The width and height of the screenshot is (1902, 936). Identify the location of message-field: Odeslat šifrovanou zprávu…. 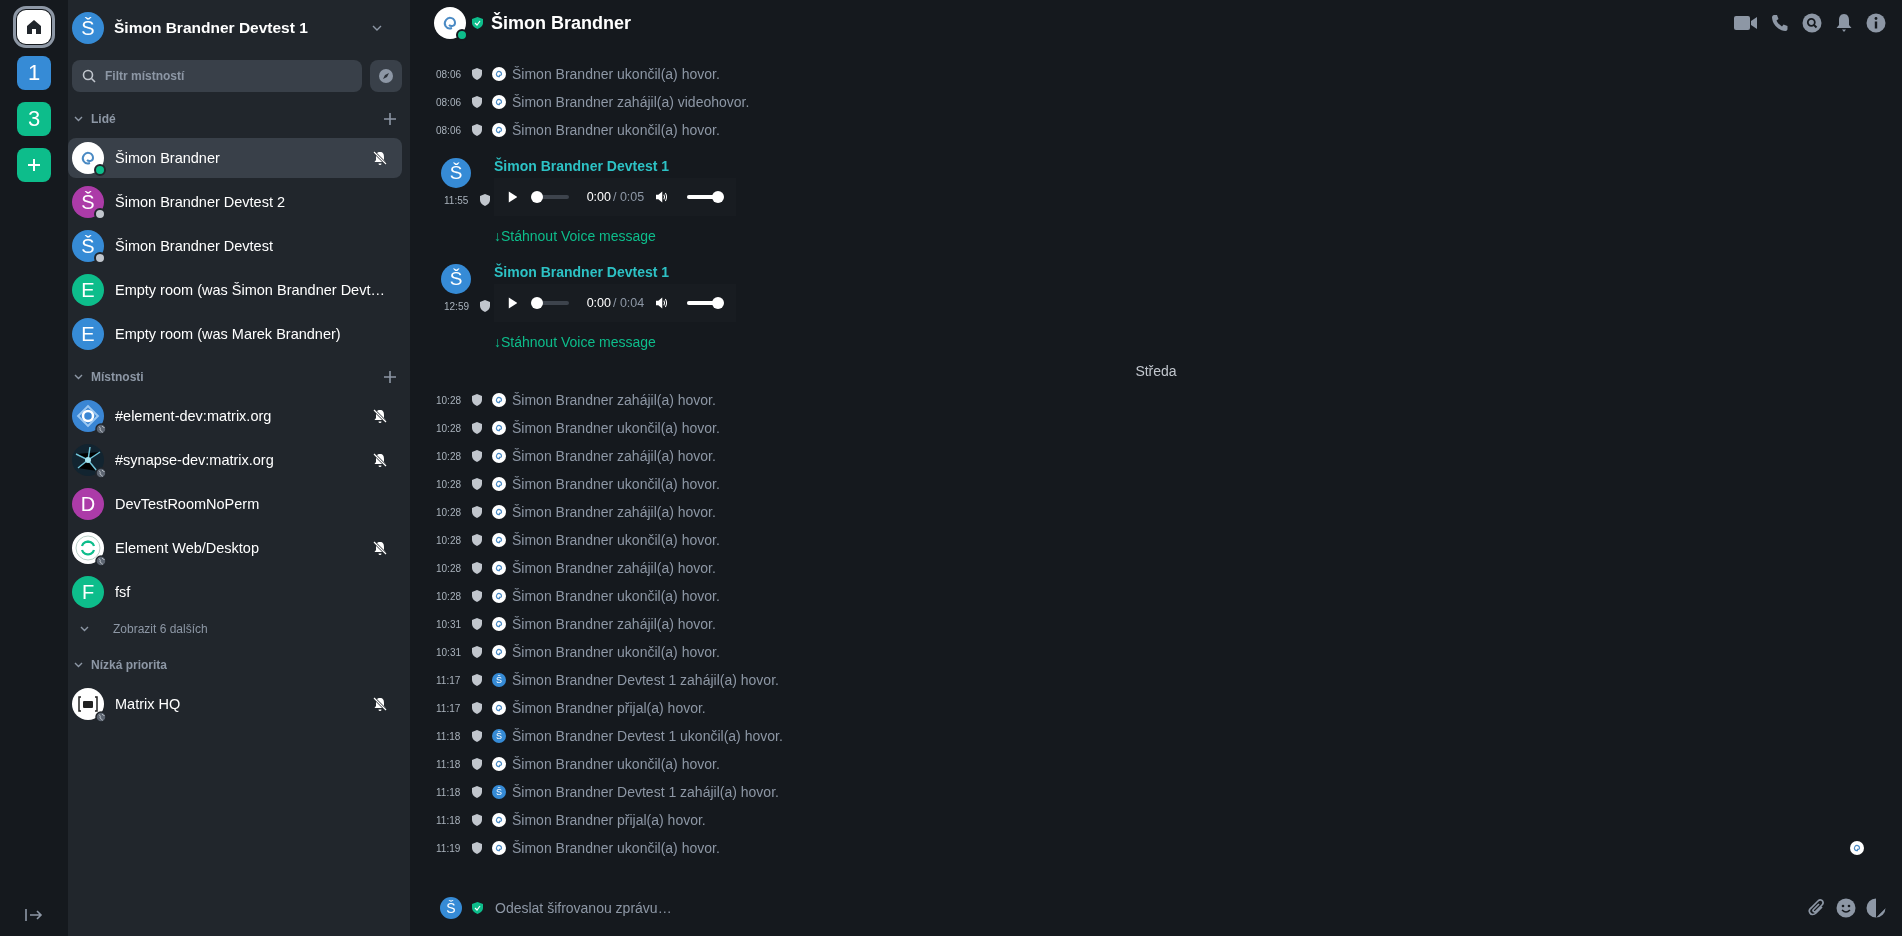
(1145, 908).